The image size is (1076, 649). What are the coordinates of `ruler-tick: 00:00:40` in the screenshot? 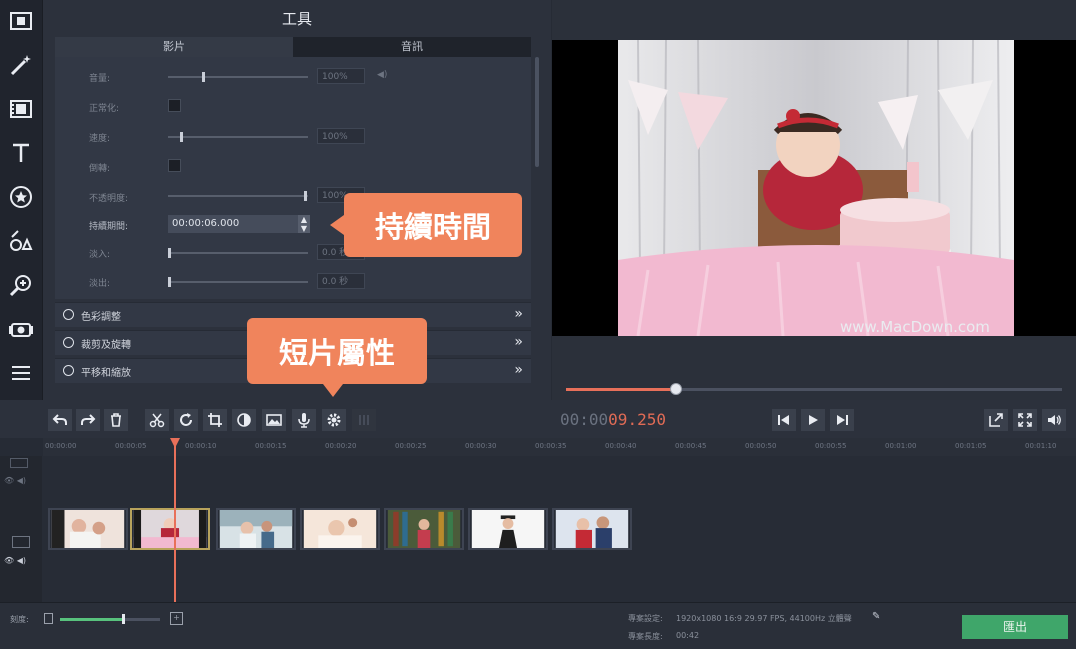 It's located at (621, 446).